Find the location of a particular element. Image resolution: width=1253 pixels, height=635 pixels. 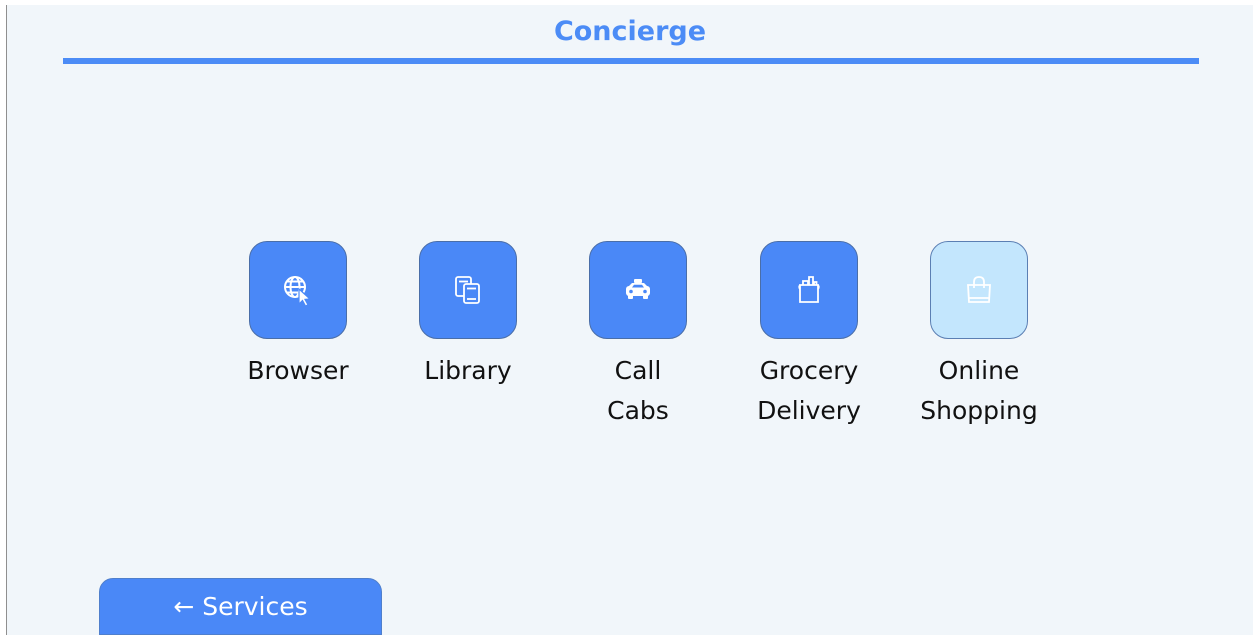

shopping-bag-icon is located at coordinates (979, 289).